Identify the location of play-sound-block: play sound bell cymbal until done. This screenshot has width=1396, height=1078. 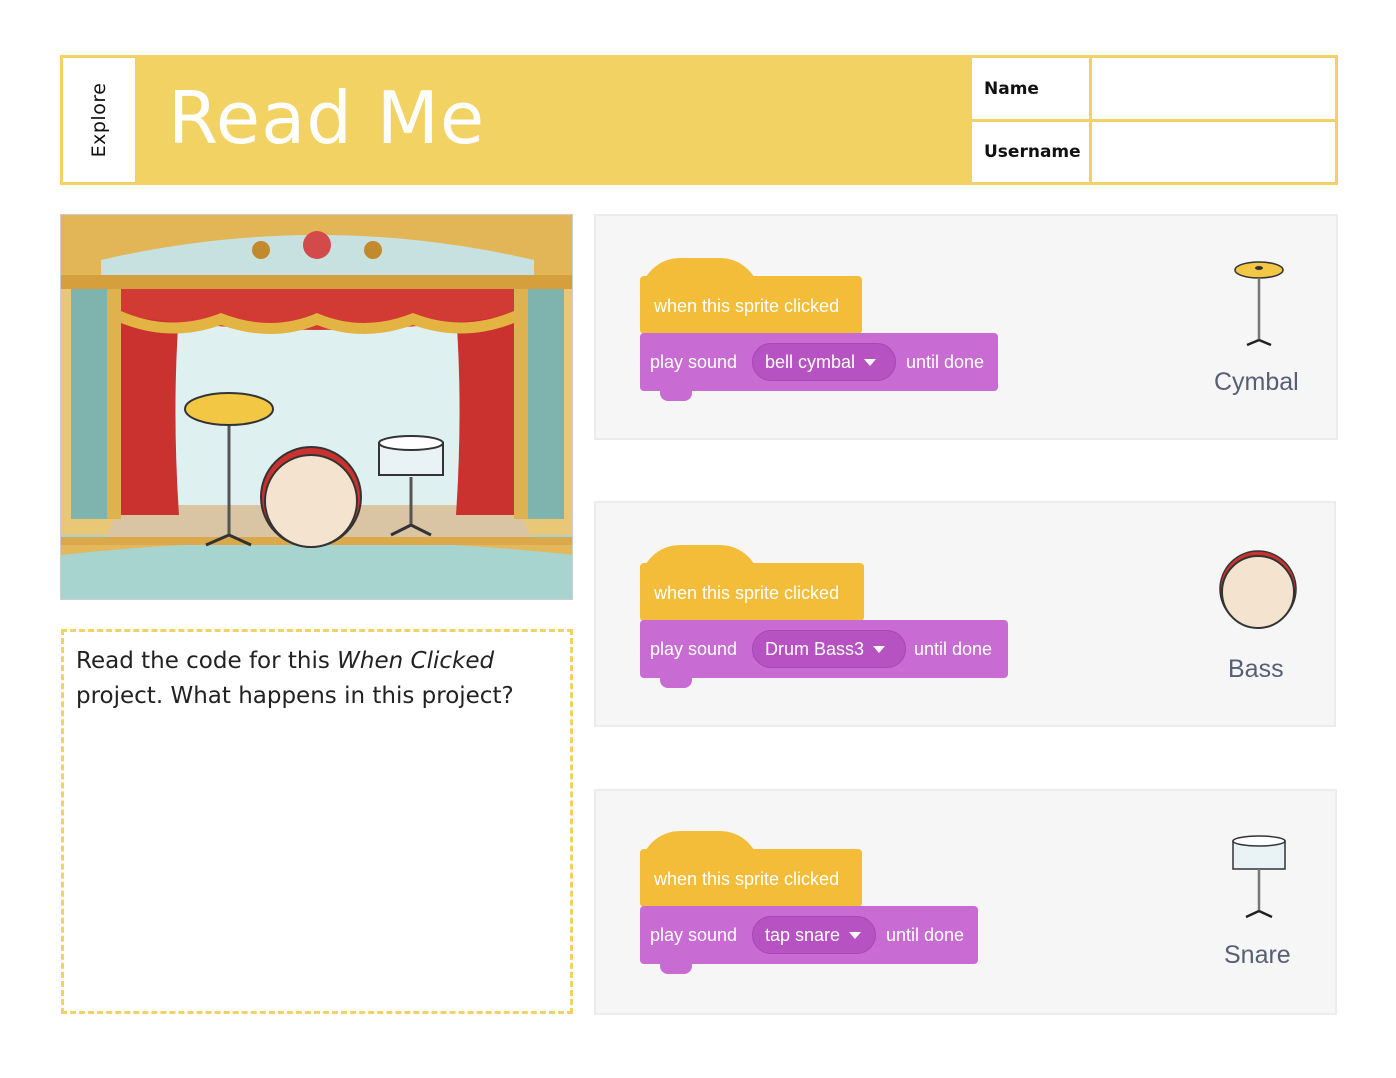
(819, 362).